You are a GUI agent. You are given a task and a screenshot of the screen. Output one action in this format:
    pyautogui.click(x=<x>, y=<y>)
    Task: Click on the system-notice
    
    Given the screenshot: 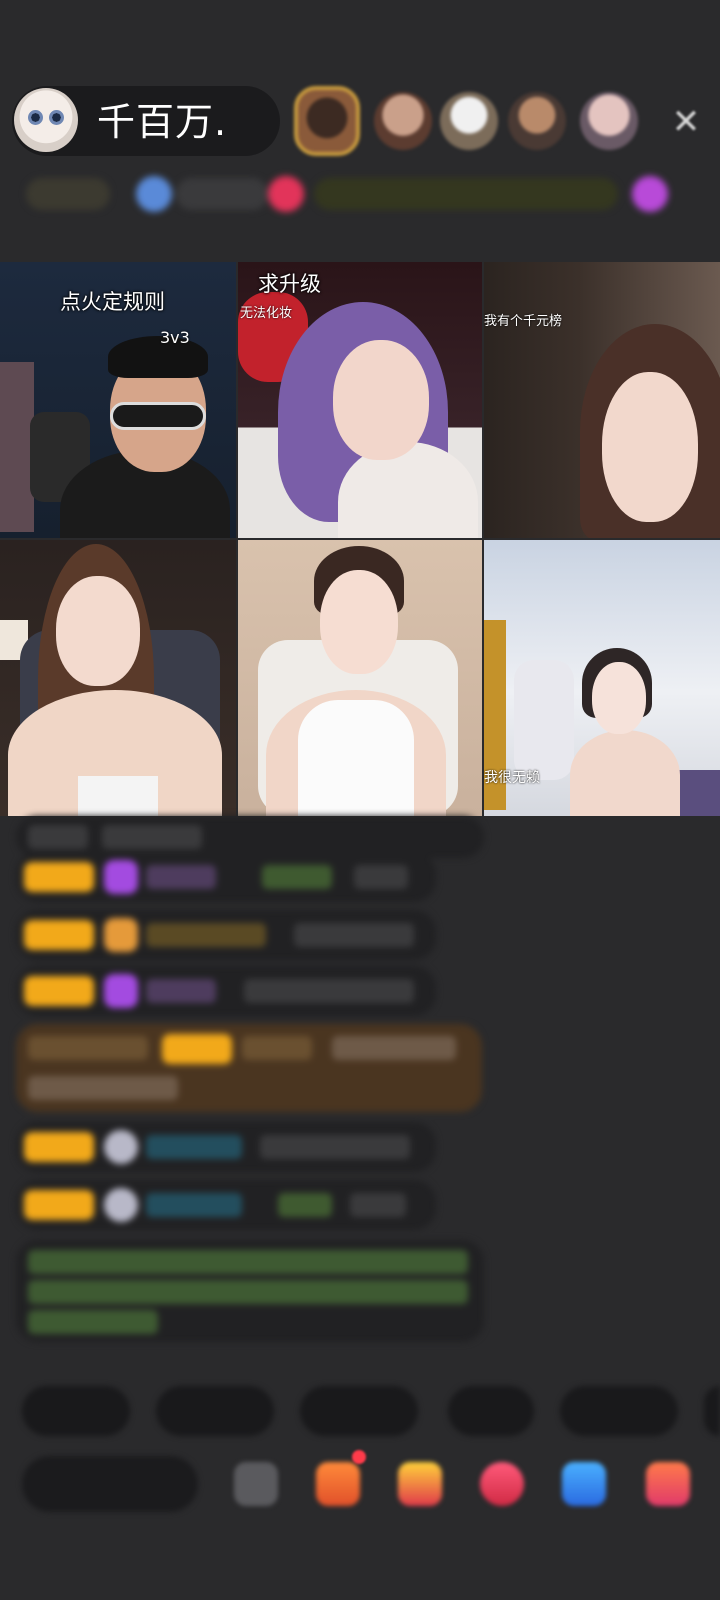 What is the action you would take?
    pyautogui.click(x=250, y=1291)
    